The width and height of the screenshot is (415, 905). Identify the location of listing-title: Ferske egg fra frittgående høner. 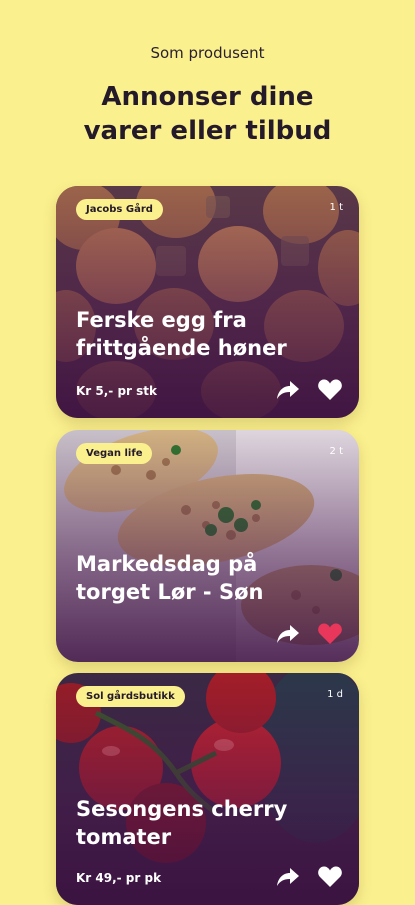
(201, 334).